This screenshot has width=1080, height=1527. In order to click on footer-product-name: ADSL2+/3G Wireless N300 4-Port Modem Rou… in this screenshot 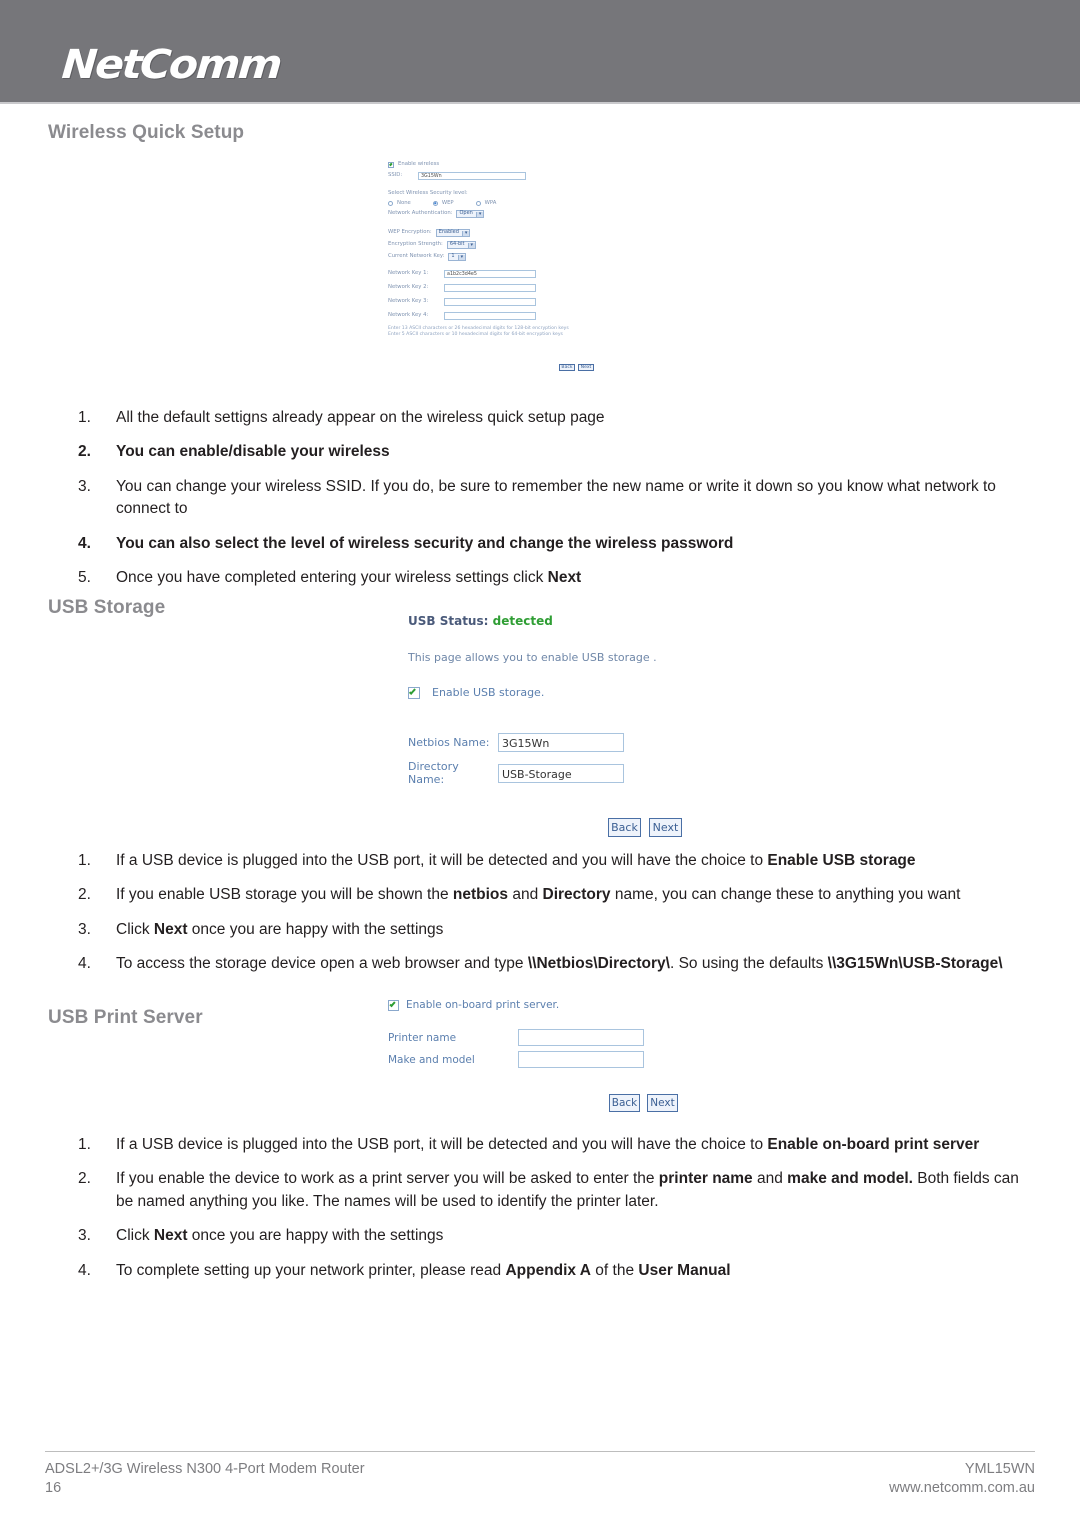, I will do `click(205, 1468)`.